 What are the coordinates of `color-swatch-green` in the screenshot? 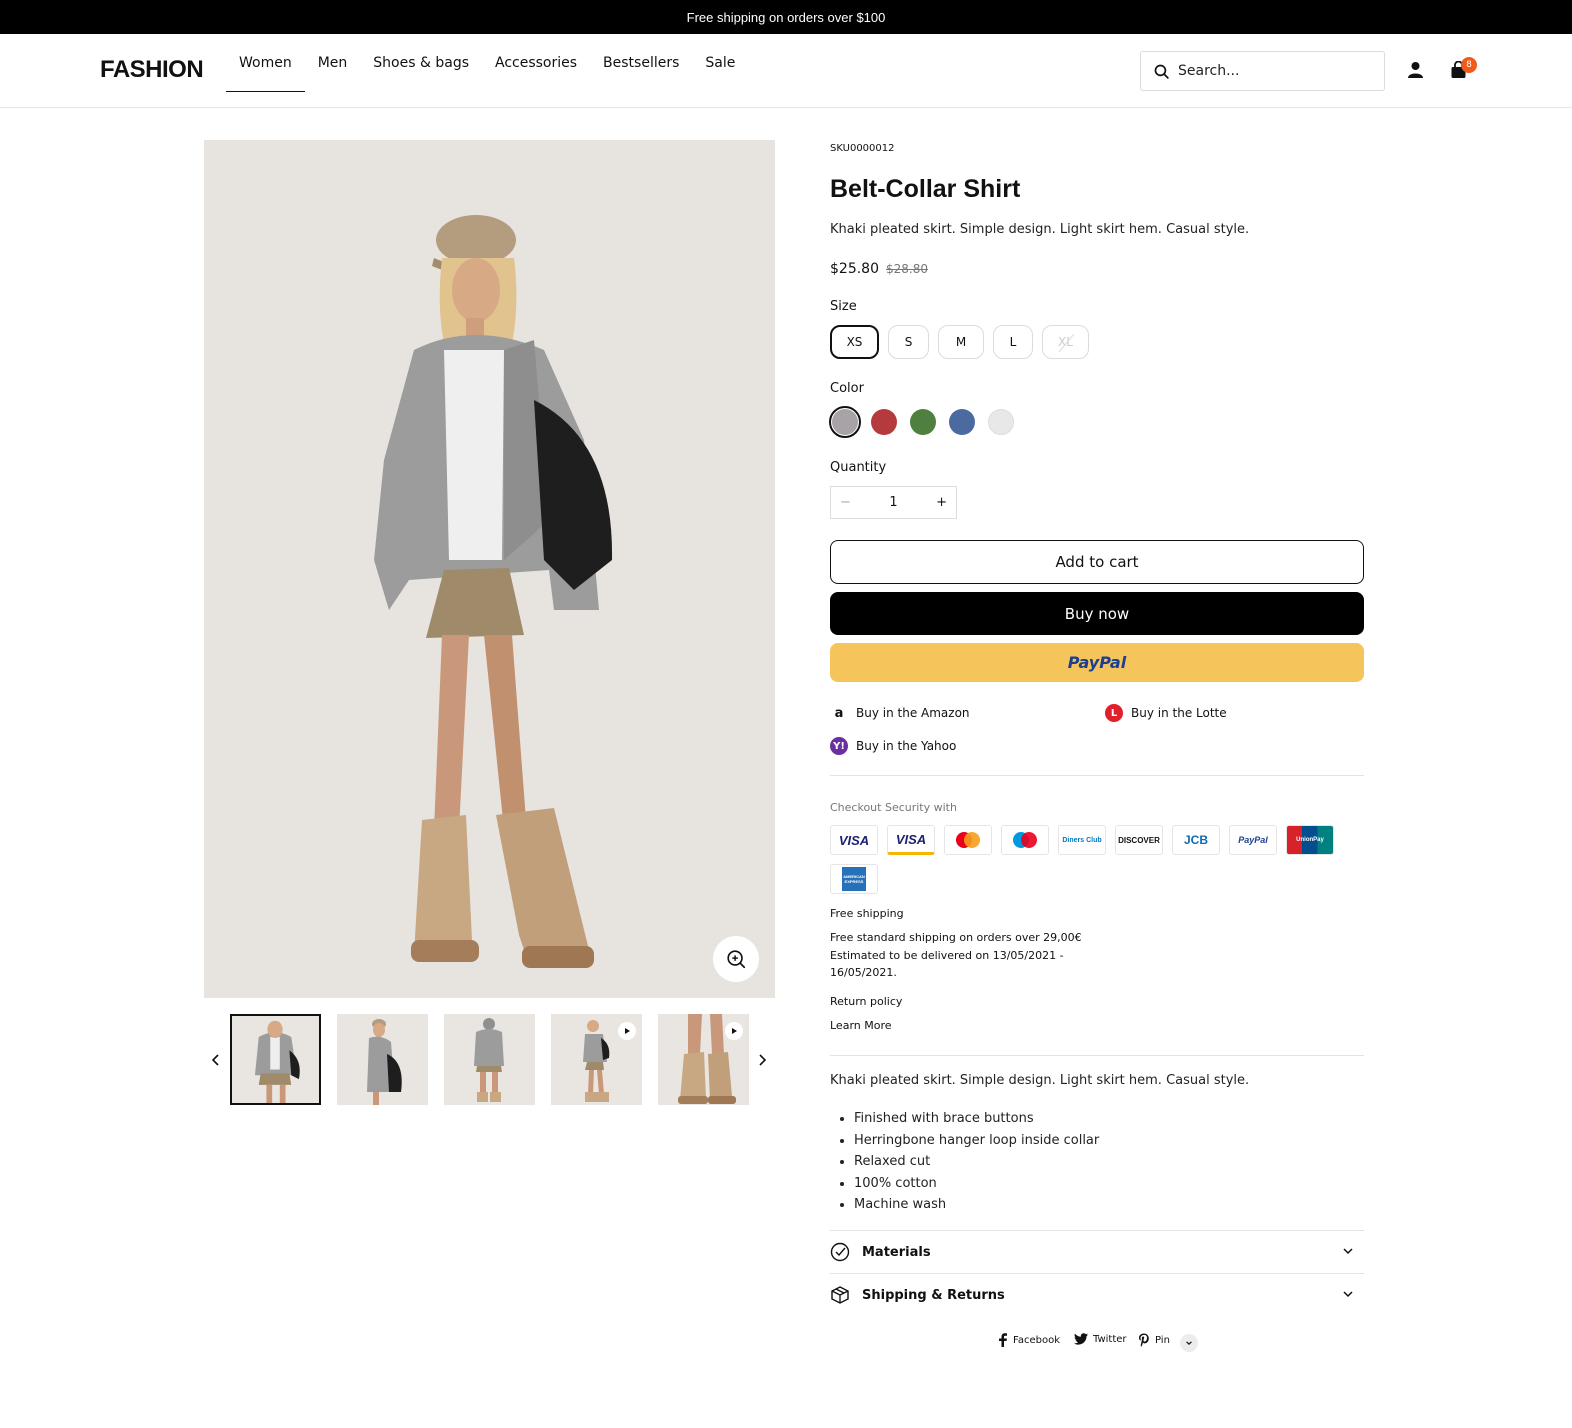 It's located at (923, 422).